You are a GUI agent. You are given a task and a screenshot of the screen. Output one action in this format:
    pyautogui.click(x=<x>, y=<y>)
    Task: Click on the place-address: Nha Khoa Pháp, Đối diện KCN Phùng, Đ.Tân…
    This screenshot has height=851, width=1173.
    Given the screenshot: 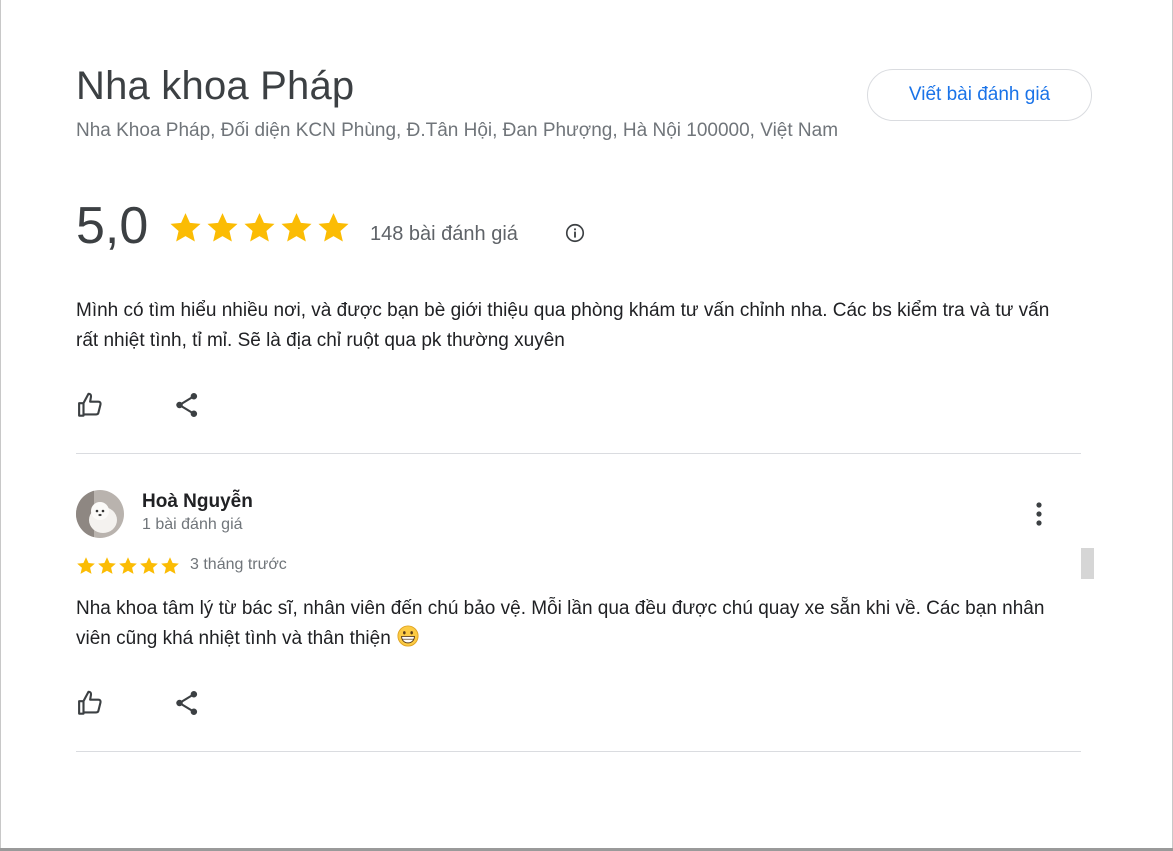 What is the action you would take?
    pyautogui.click(x=457, y=130)
    